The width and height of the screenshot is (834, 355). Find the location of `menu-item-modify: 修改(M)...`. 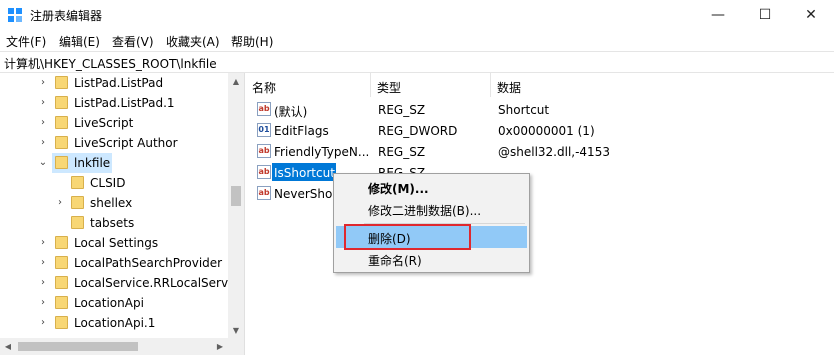

menu-item-modify: 修改(M)... is located at coordinates (431, 187).